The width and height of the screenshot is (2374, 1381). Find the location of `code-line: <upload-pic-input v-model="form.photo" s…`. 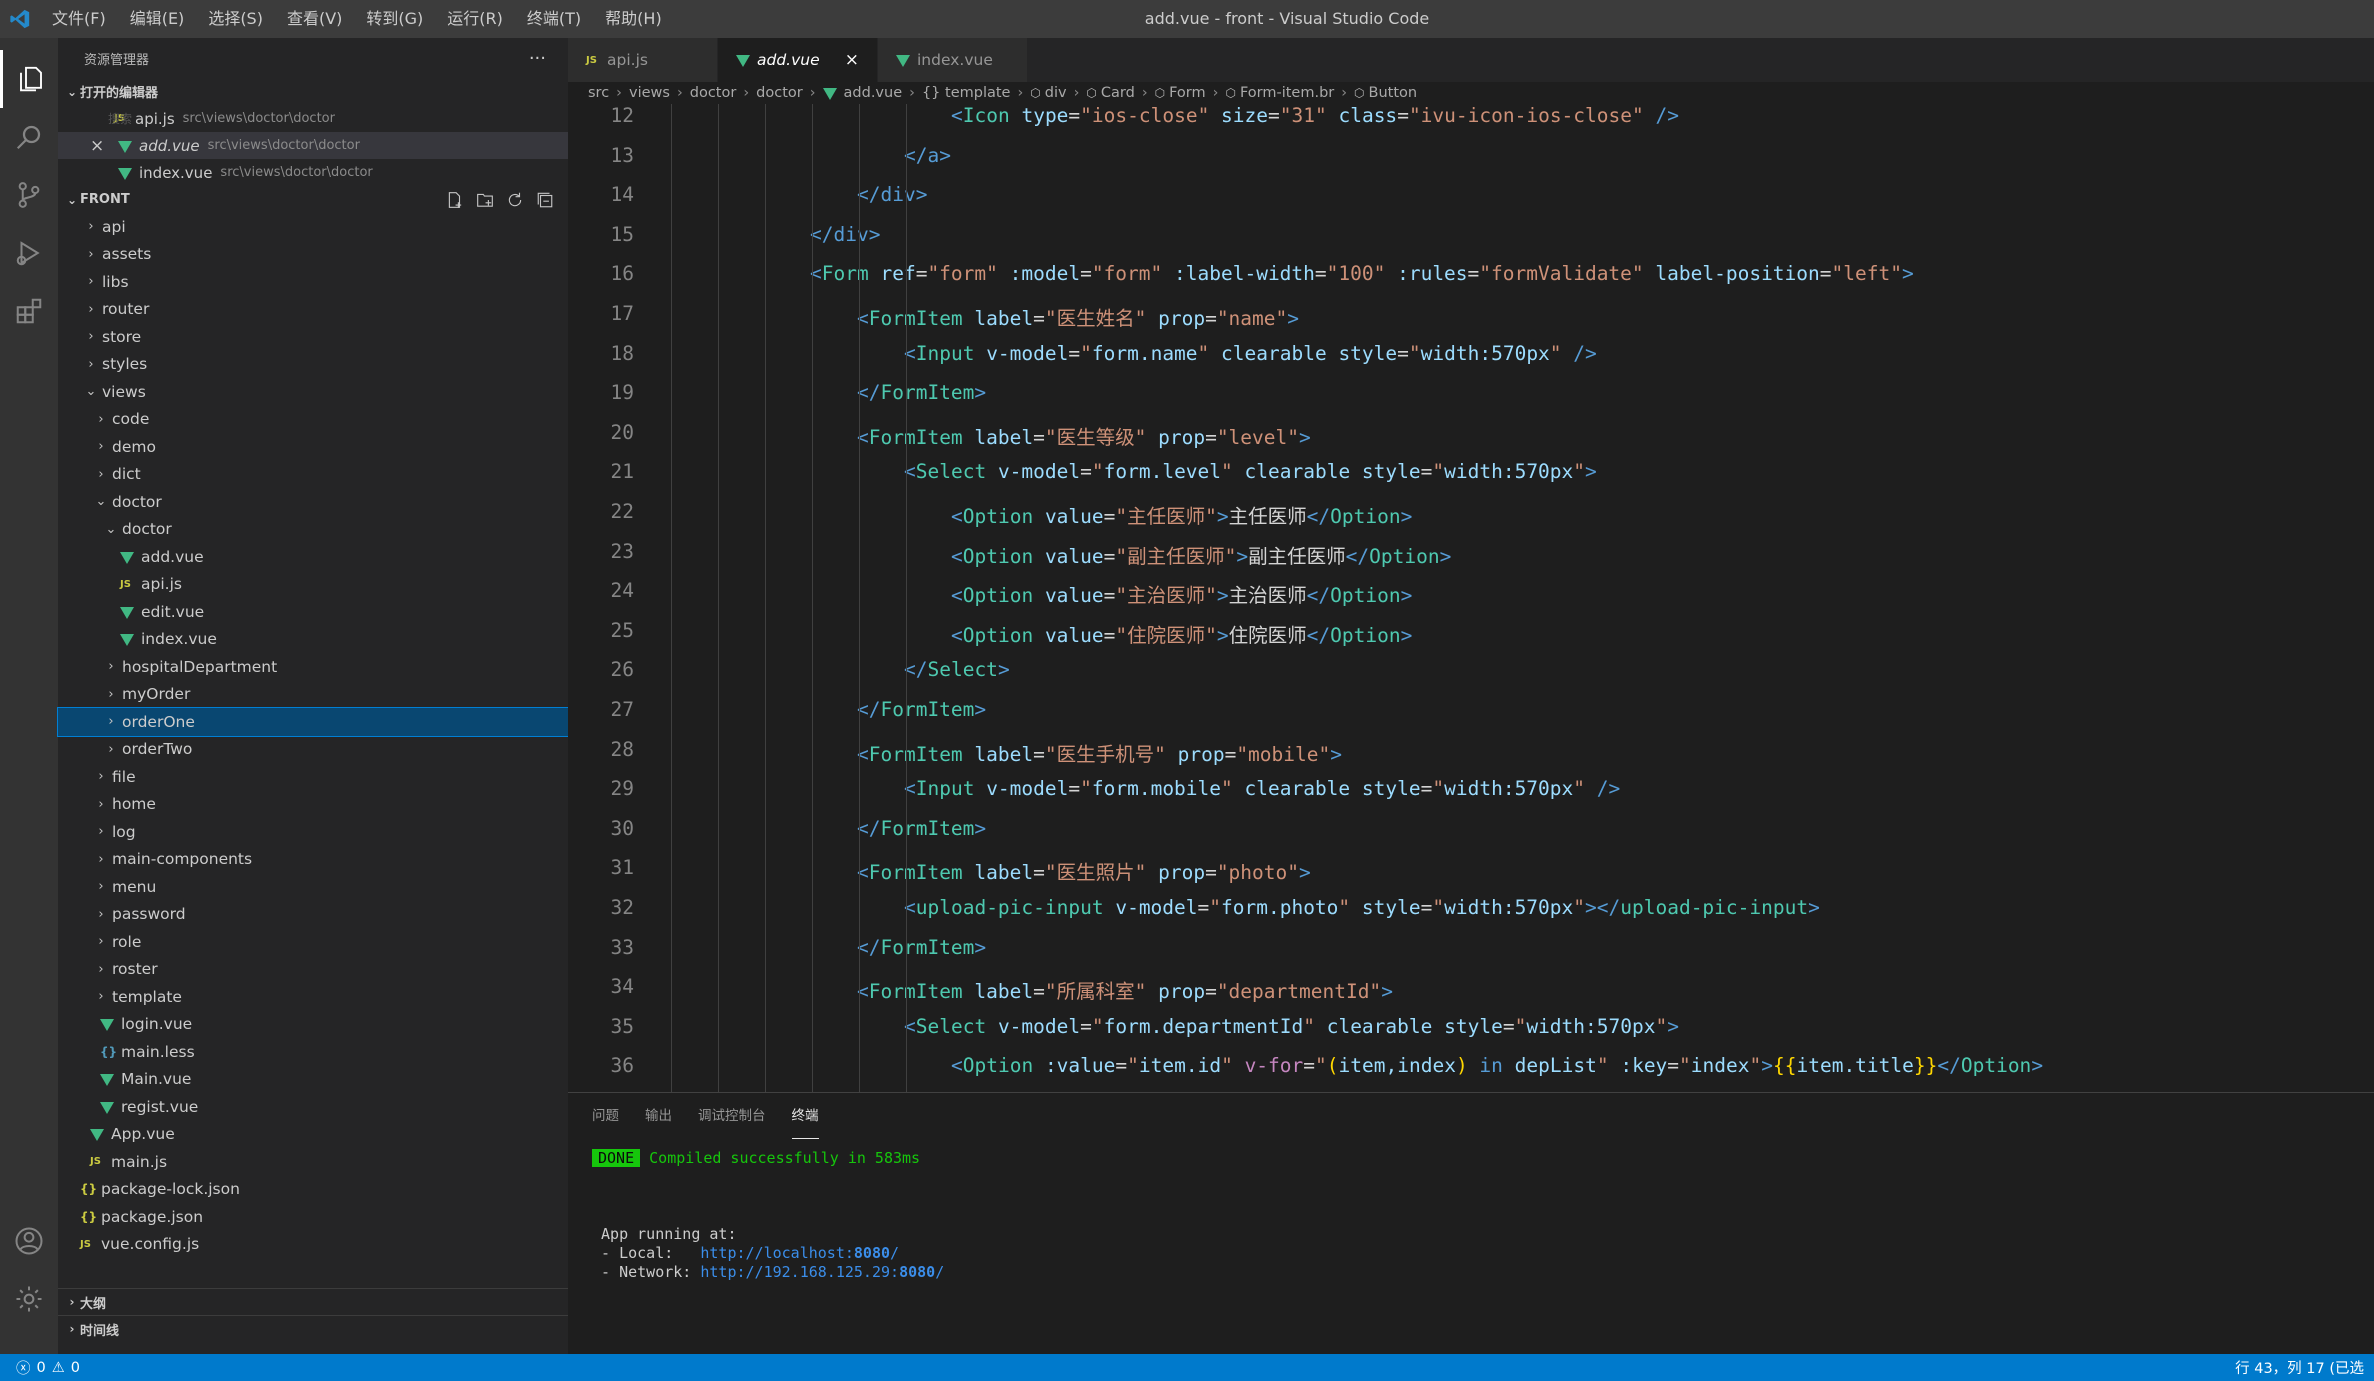

code-line: <upload-pic-input v-model="form.photo" s… is located at coordinates (1362, 907).